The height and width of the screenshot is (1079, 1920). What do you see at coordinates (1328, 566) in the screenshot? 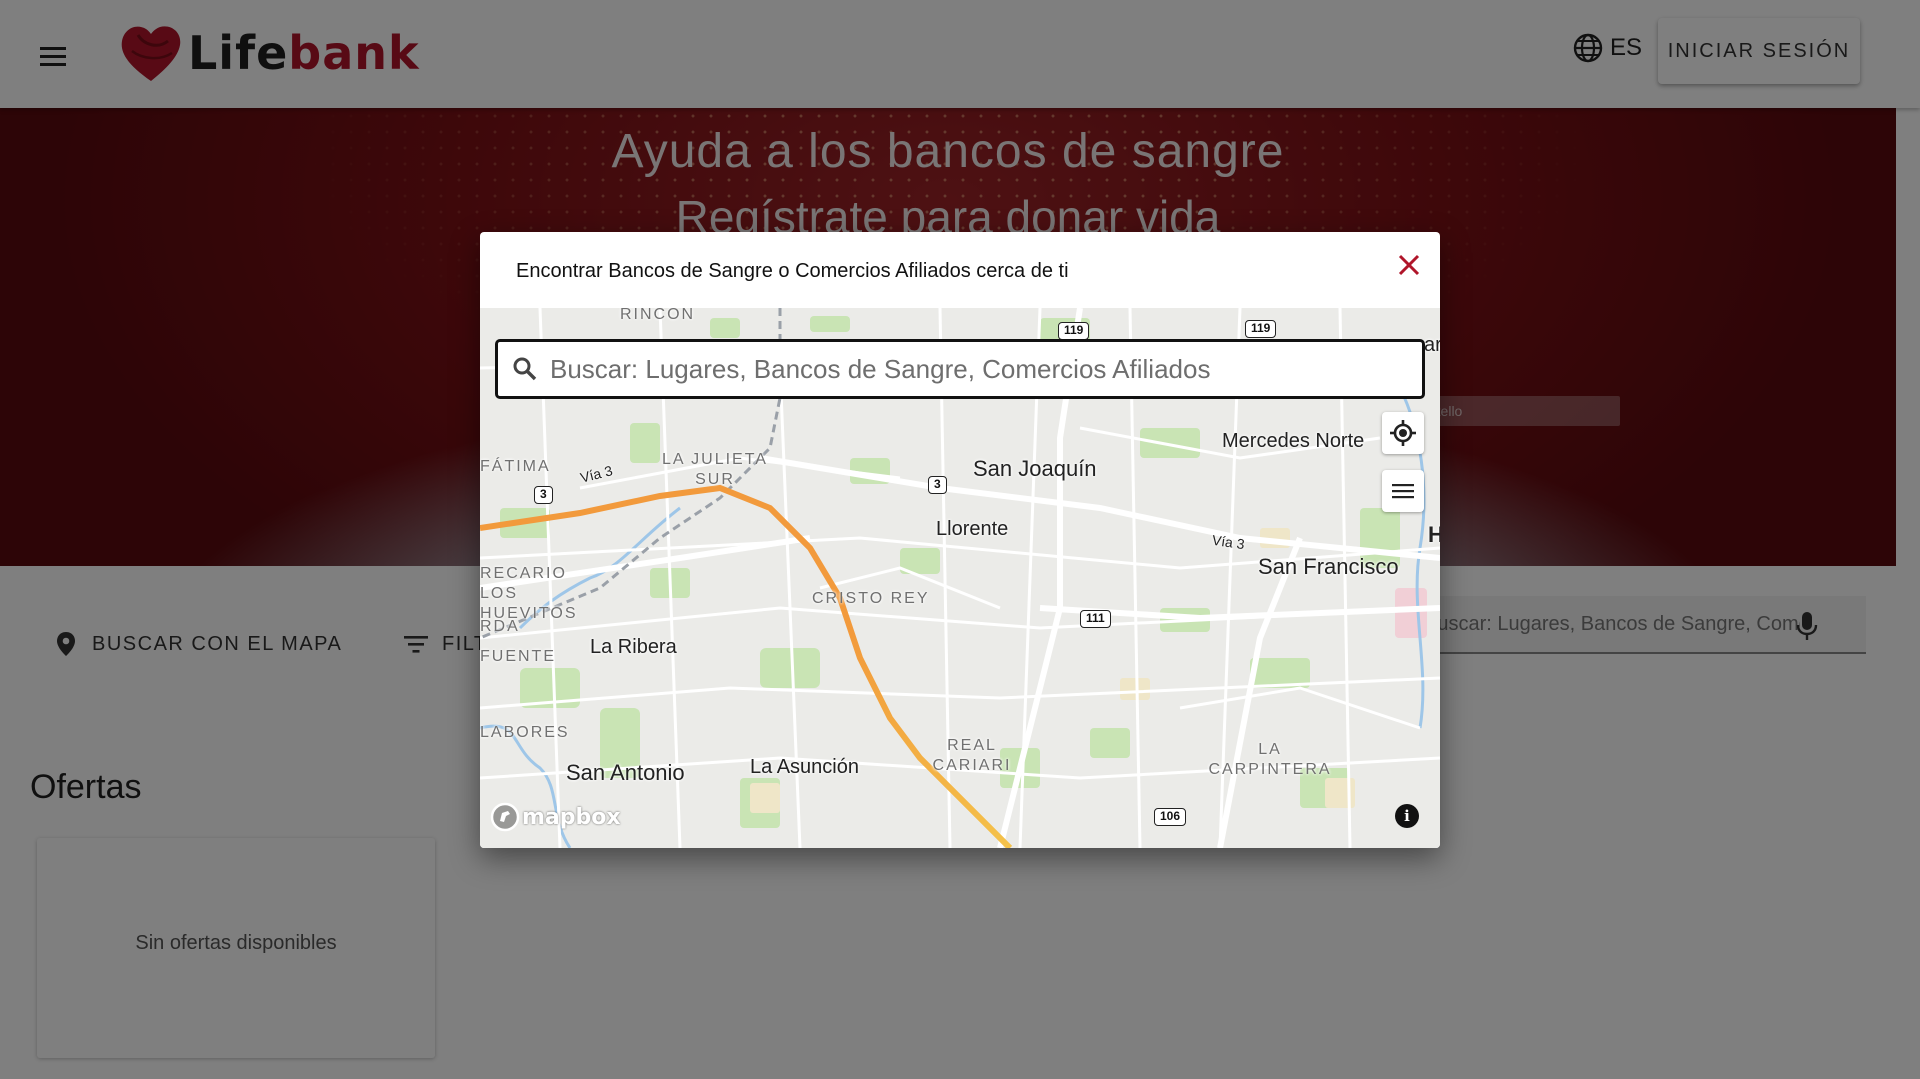
I see `map-place-label: San Francisco` at bounding box center [1328, 566].